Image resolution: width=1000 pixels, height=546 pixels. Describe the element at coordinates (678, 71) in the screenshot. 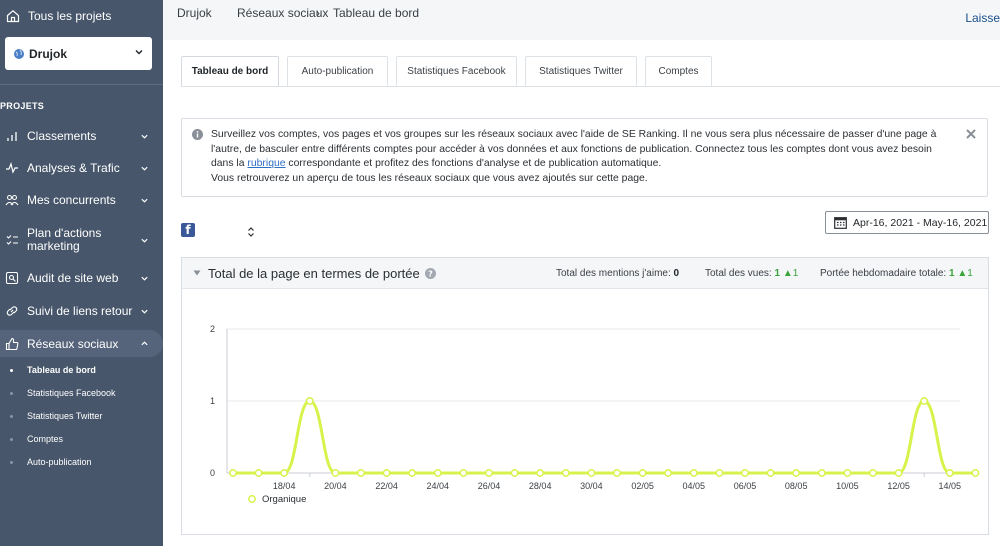

I see `tab-comptes: Comptes` at that location.